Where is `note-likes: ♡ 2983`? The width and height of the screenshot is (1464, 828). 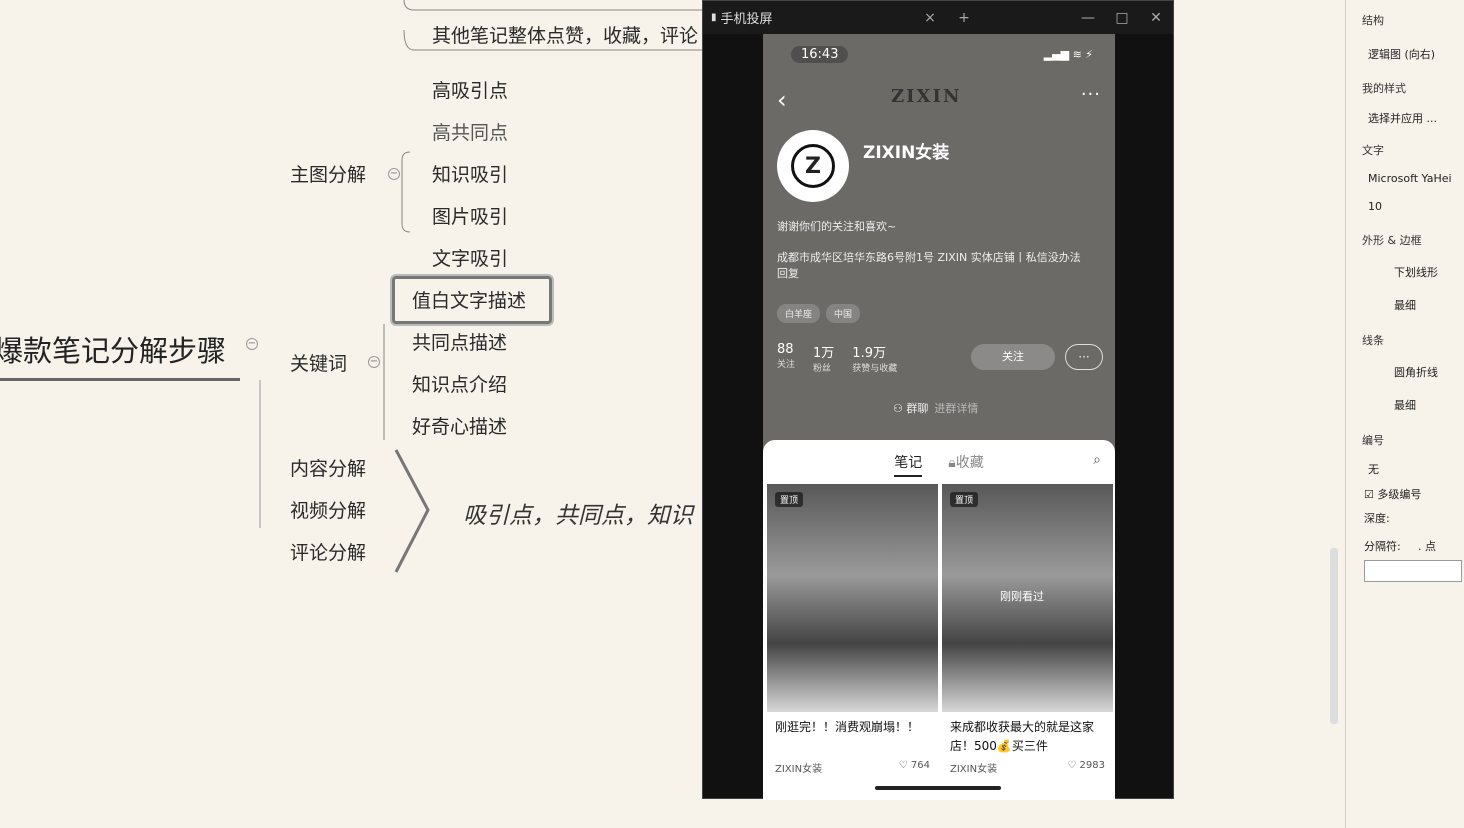 note-likes: ♡ 2983 is located at coordinates (1086, 767).